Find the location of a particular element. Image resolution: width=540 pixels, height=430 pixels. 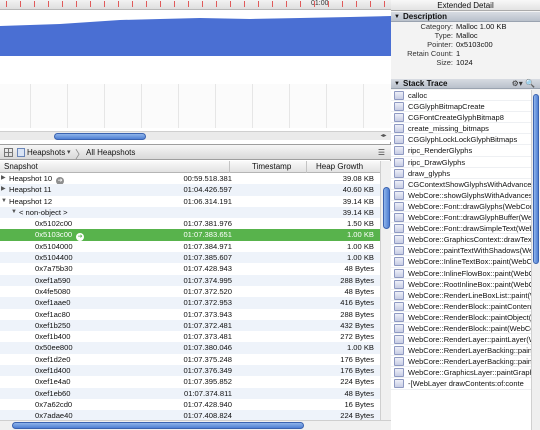

table-row: 0x7adae40 01:07.408.824 224 Bytes is located at coordinates (190, 415).